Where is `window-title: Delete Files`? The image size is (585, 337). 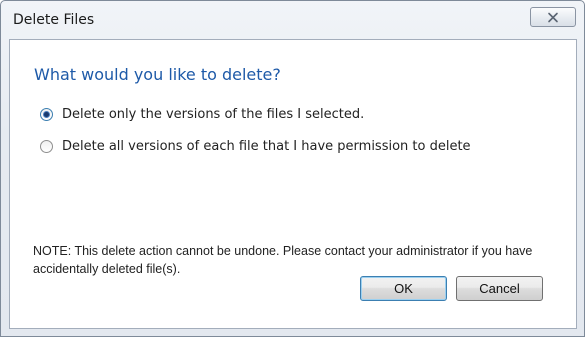 window-title: Delete Files is located at coordinates (54, 20).